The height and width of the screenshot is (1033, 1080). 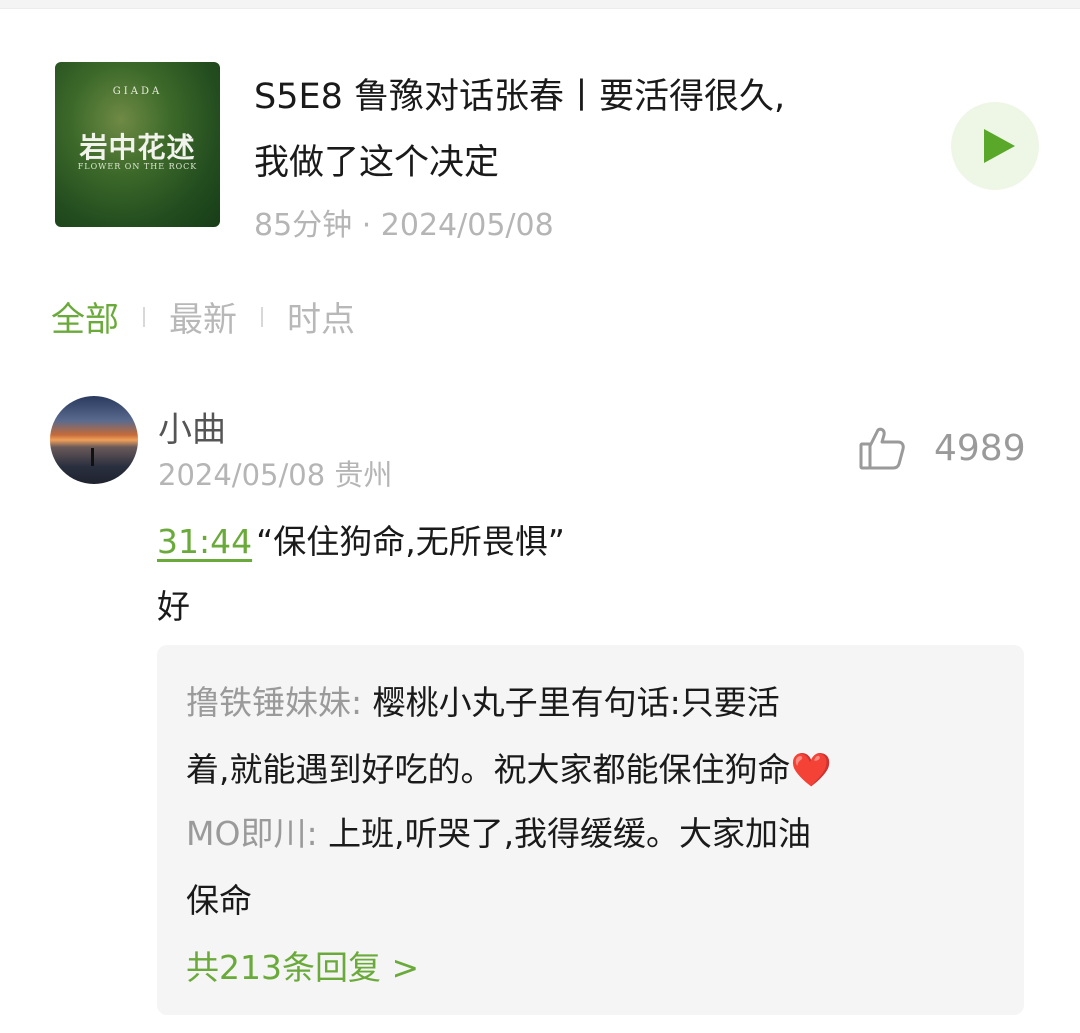 I want to click on tab-all: 全部, so click(x=85, y=316).